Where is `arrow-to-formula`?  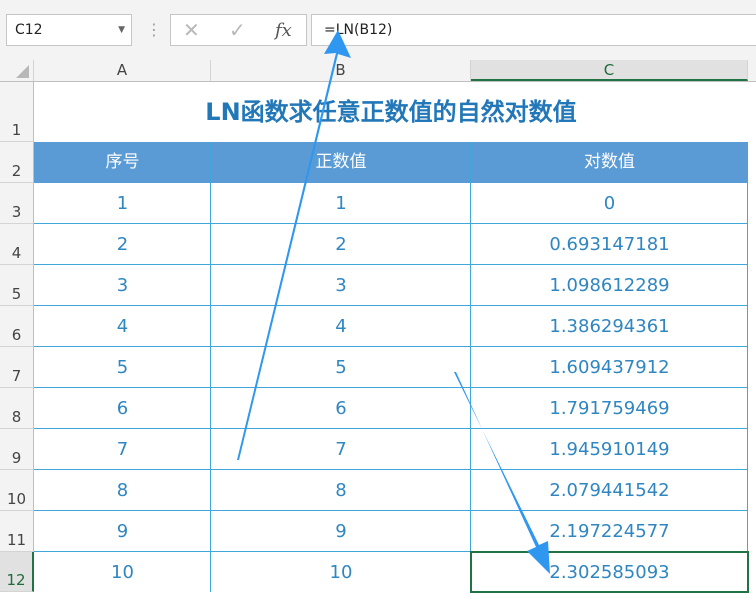
arrow-to-formula is located at coordinates (294, 245).